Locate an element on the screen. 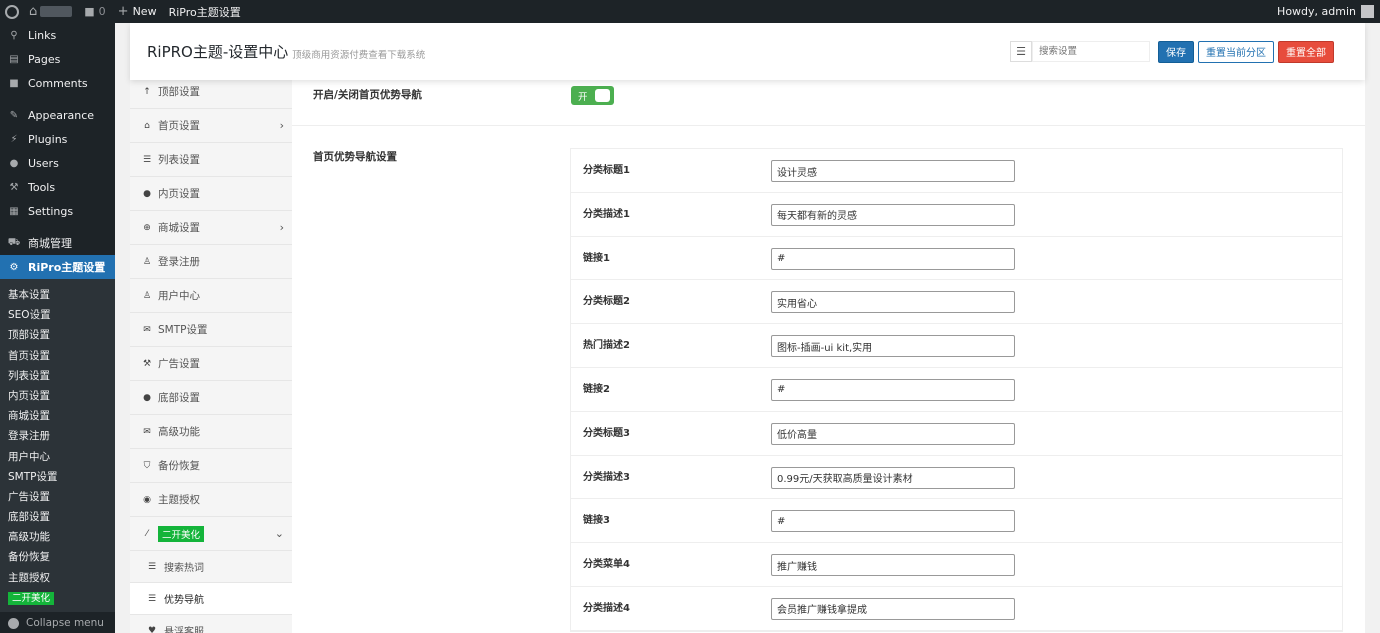 This screenshot has width=1380, height=633. plus-circle-icon: ⊕ is located at coordinates (147, 227).